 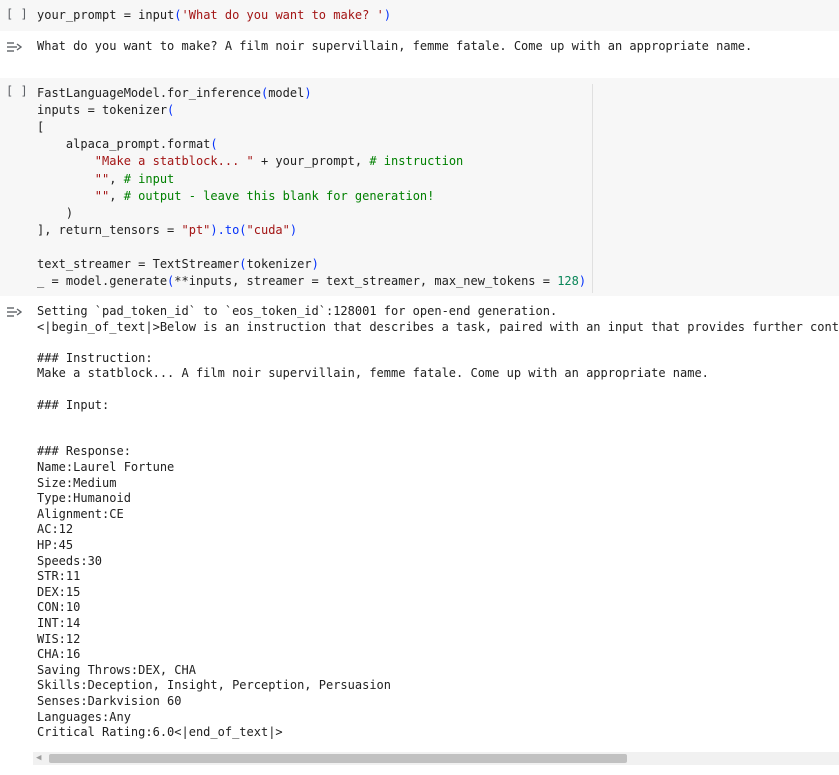 What do you see at coordinates (38, 758) in the screenshot?
I see `scroll-left-arrow-icon: ◀` at bounding box center [38, 758].